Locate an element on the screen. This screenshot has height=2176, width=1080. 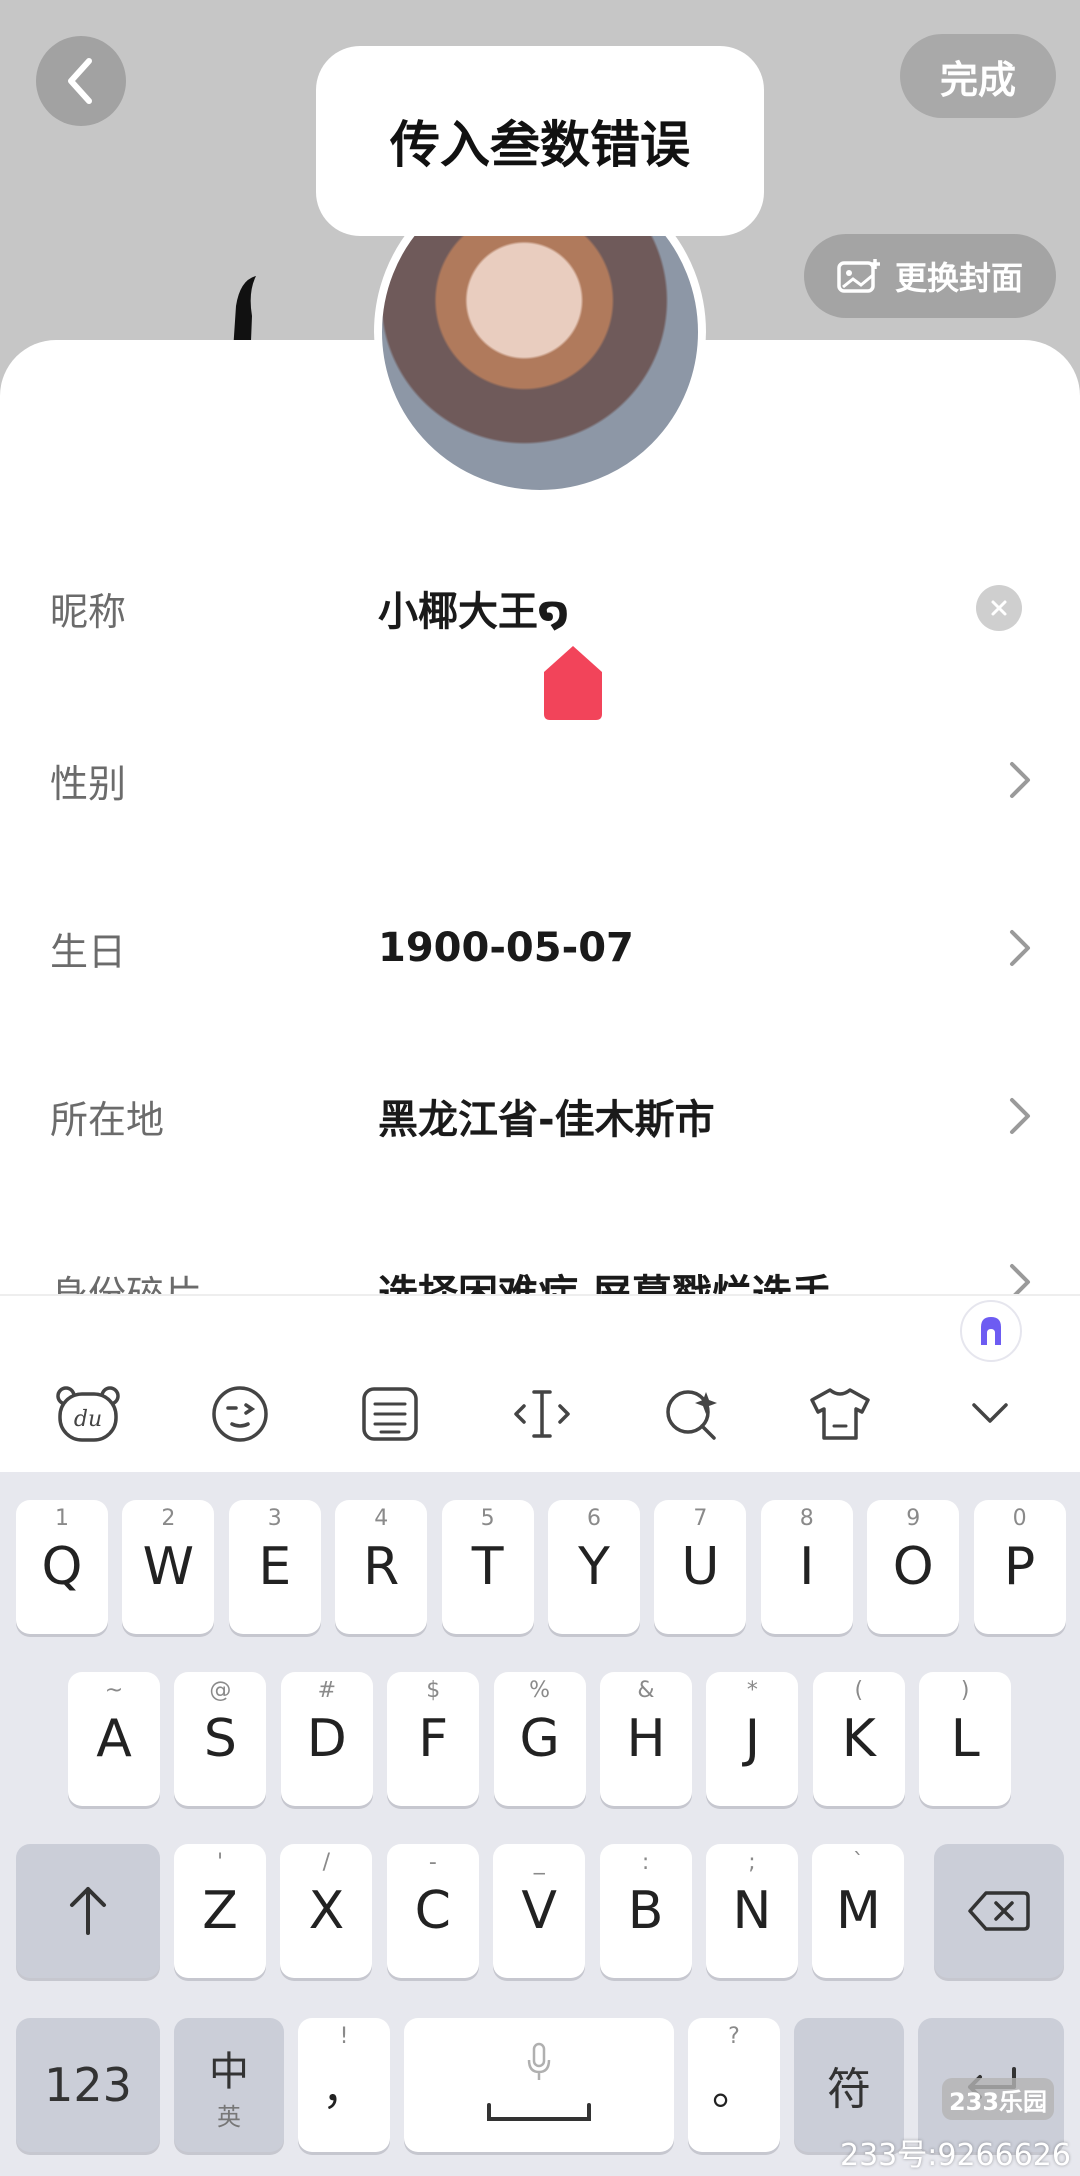
key-hint: : is located at coordinates (645, 1862).